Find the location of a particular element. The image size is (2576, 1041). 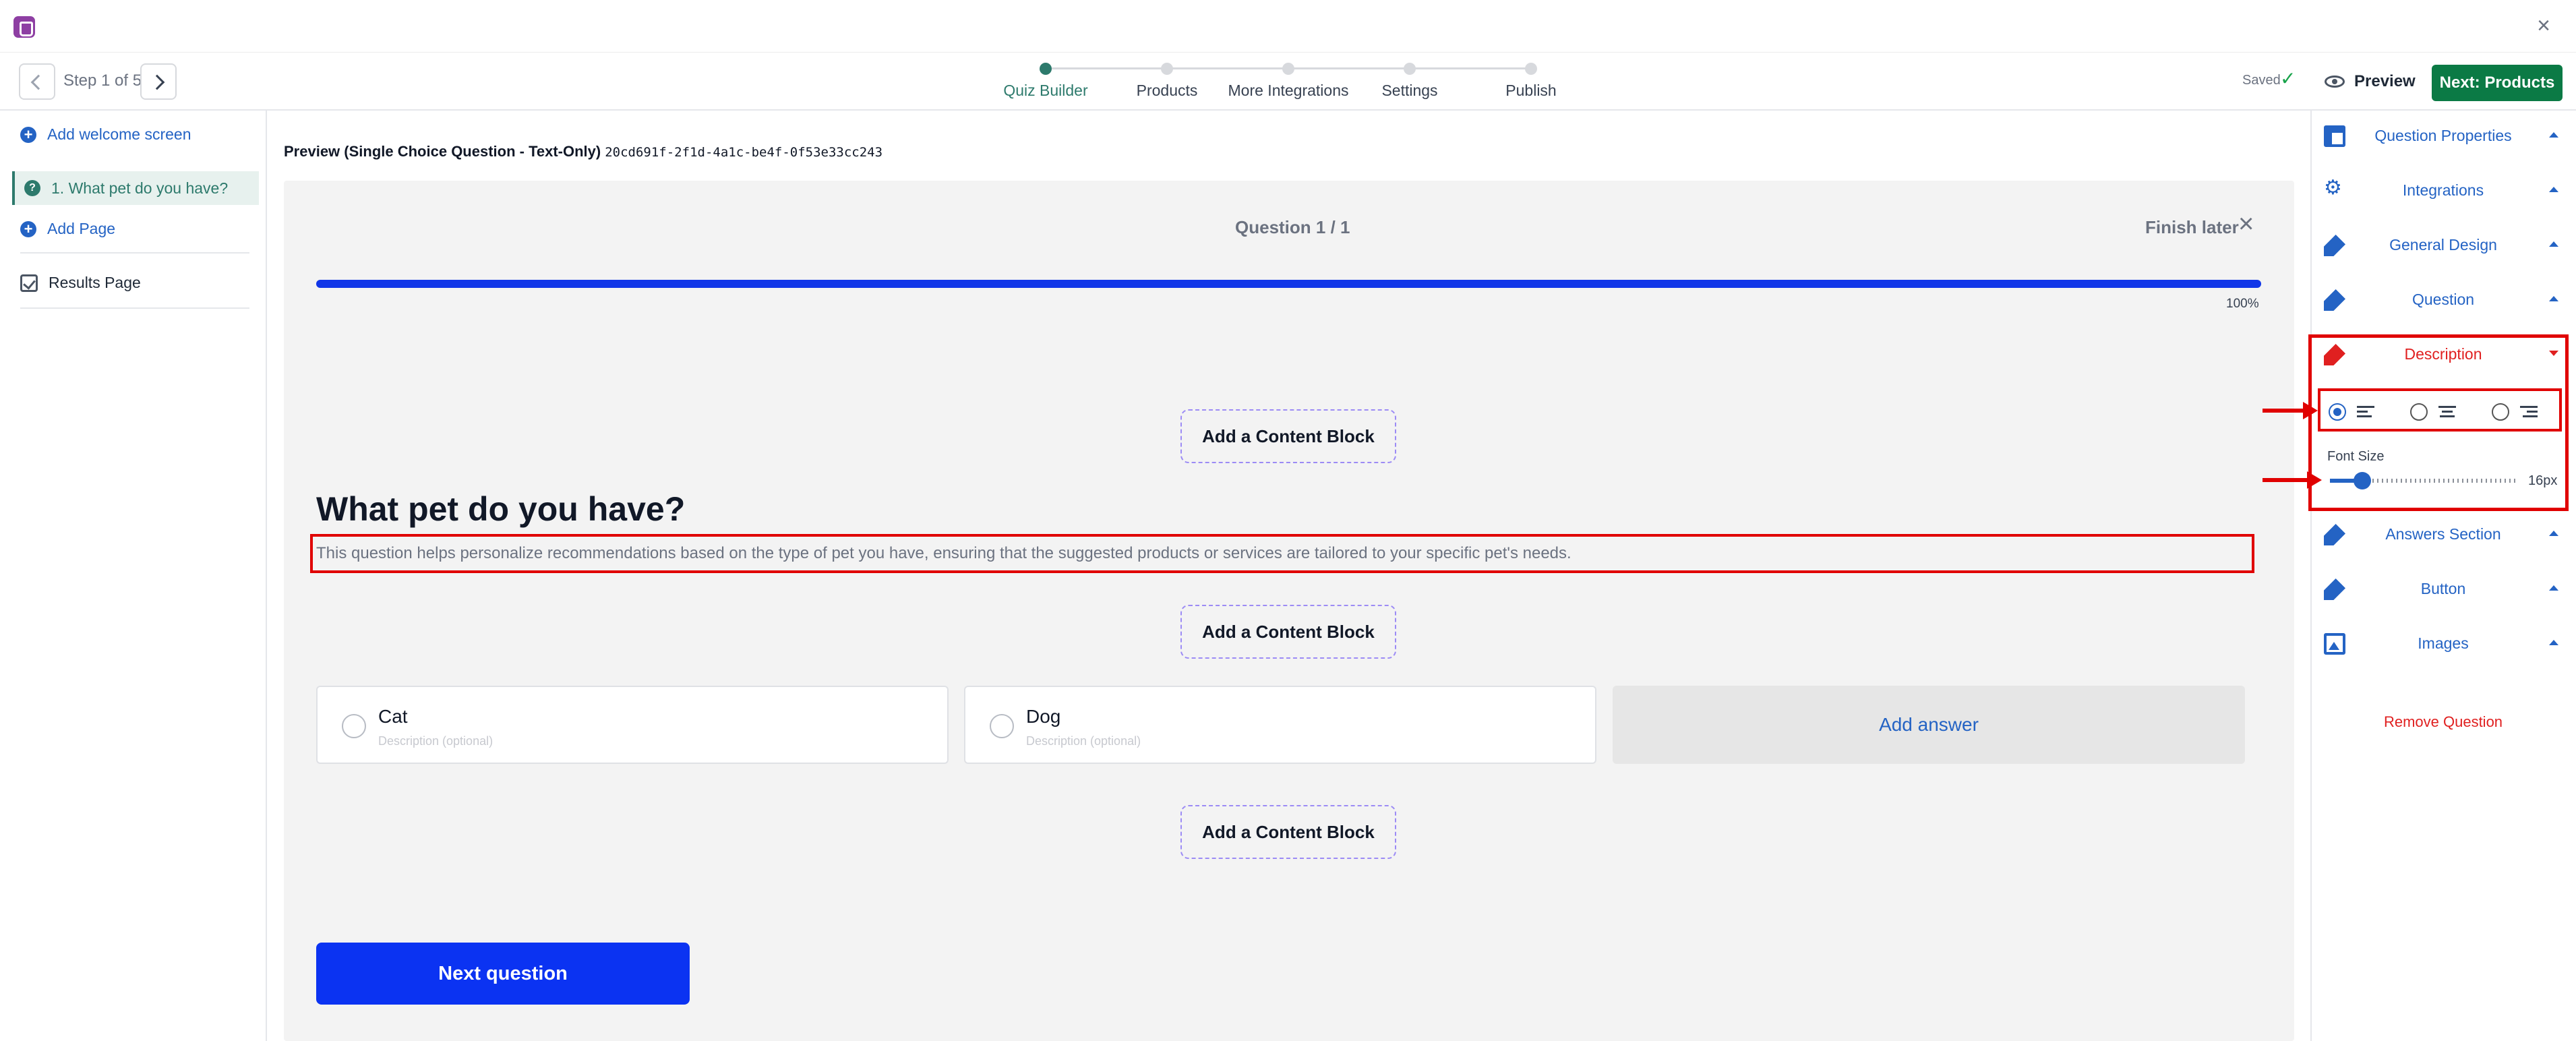

section-label: Question Properties is located at coordinates (2443, 135).